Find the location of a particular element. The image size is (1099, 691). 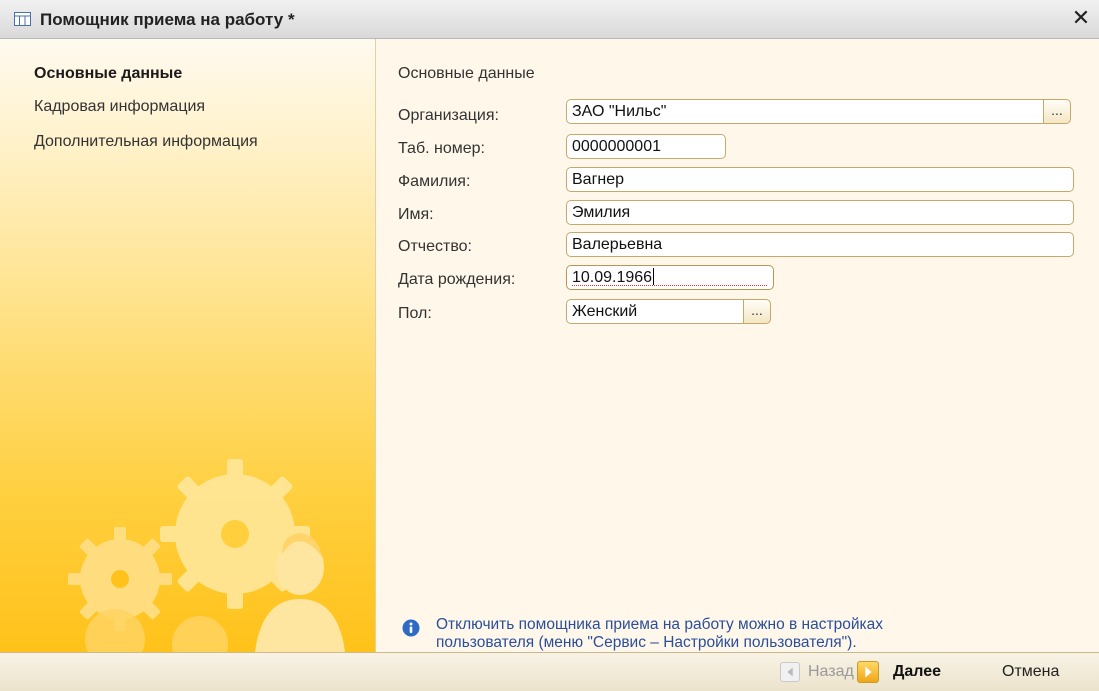

cancel-button: Отмена is located at coordinates (1030, 672).